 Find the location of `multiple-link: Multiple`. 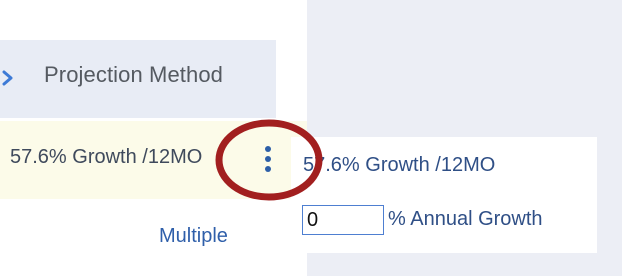

multiple-link: Multiple is located at coordinates (193, 236).